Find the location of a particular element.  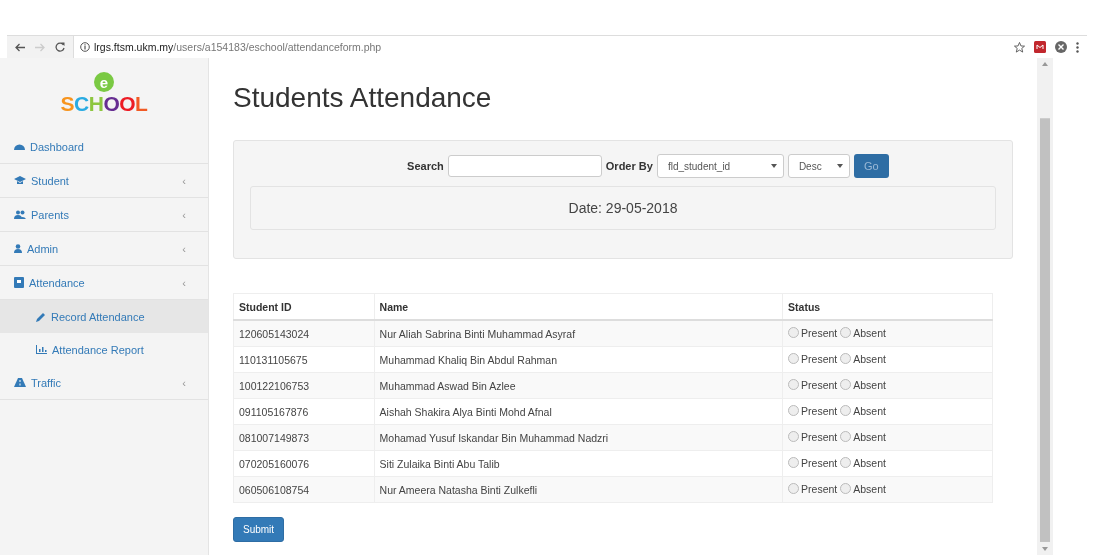

scrollbar is located at coordinates (1045, 306).